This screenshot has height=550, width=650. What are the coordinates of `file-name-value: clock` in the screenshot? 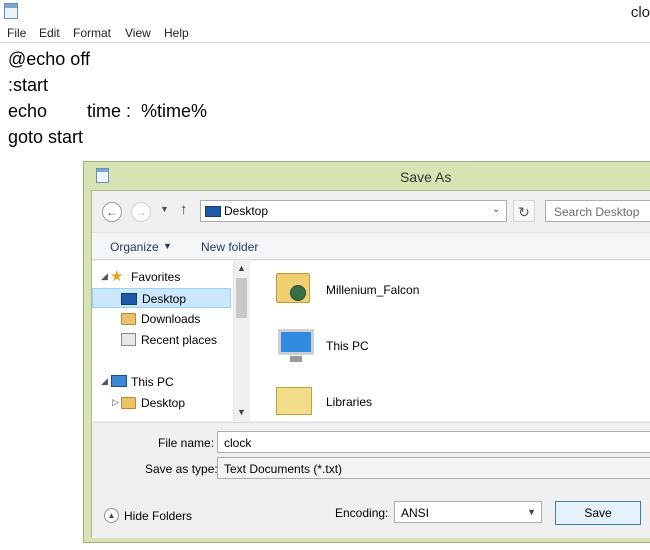 It's located at (238, 443).